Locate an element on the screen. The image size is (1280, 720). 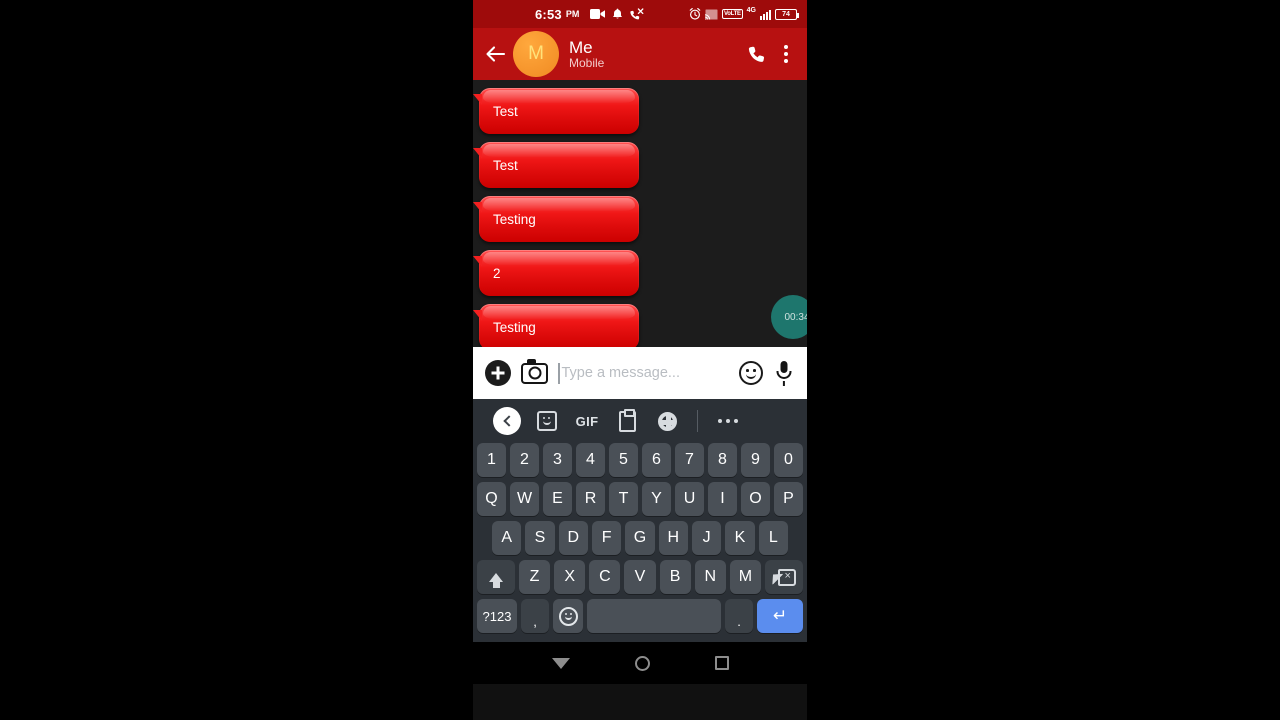
video-recorder-icon is located at coordinates (598, 14).